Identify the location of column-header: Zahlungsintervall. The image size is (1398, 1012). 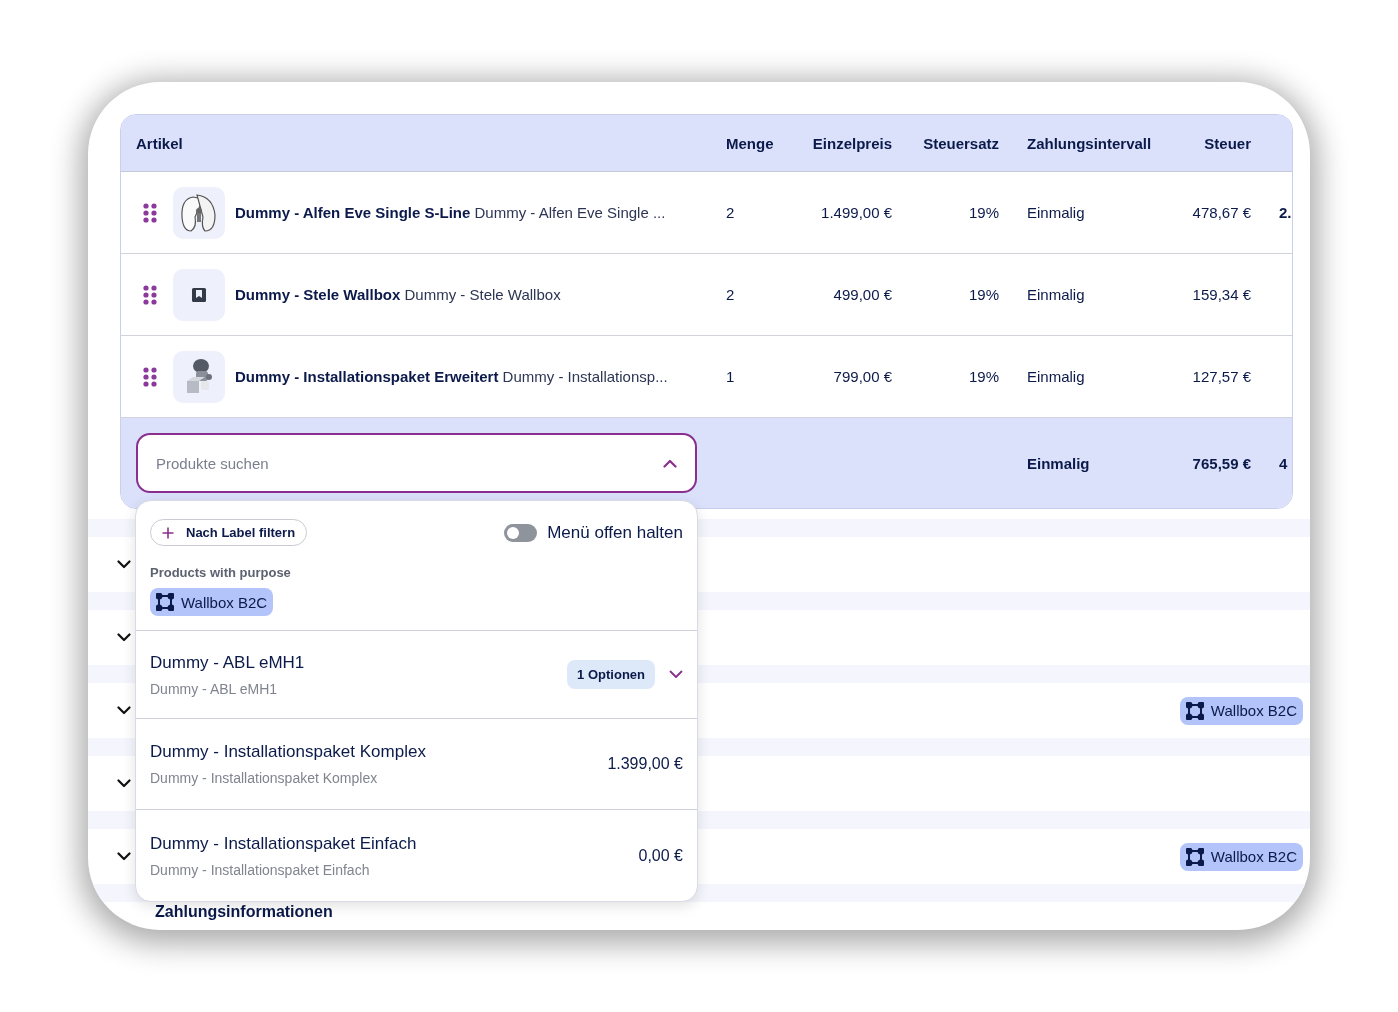
(1089, 143).